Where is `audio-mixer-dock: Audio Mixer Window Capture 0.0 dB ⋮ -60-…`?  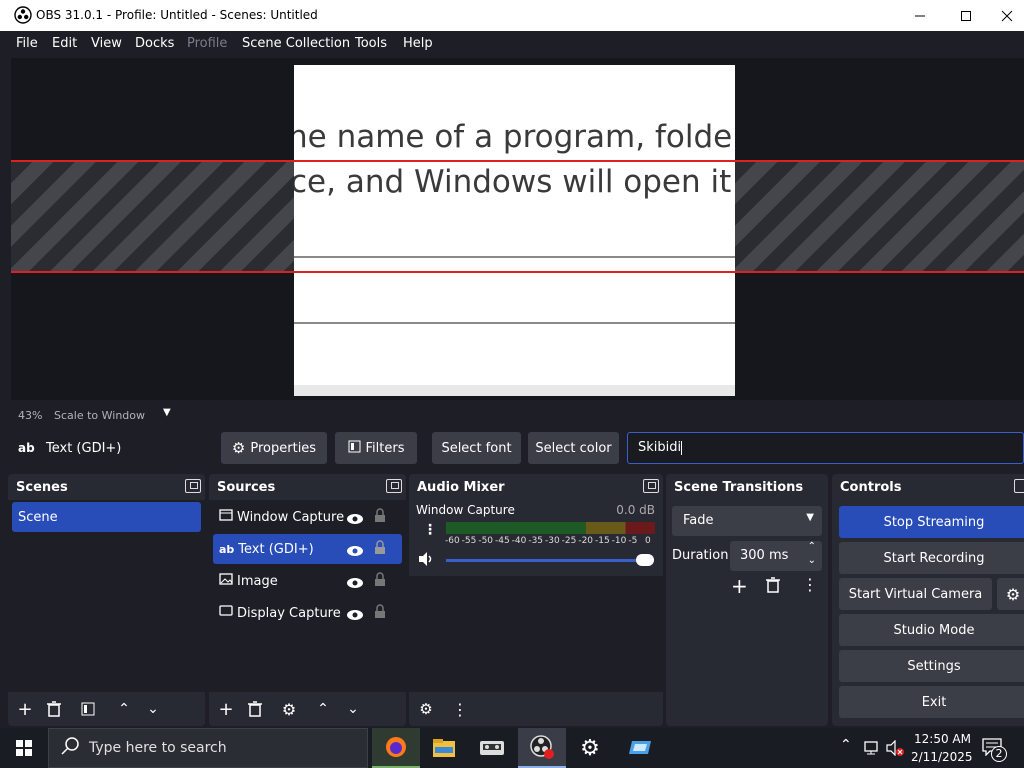 audio-mixer-dock: Audio Mixer Window Capture 0.0 dB ⋮ -60-… is located at coordinates (536, 600).